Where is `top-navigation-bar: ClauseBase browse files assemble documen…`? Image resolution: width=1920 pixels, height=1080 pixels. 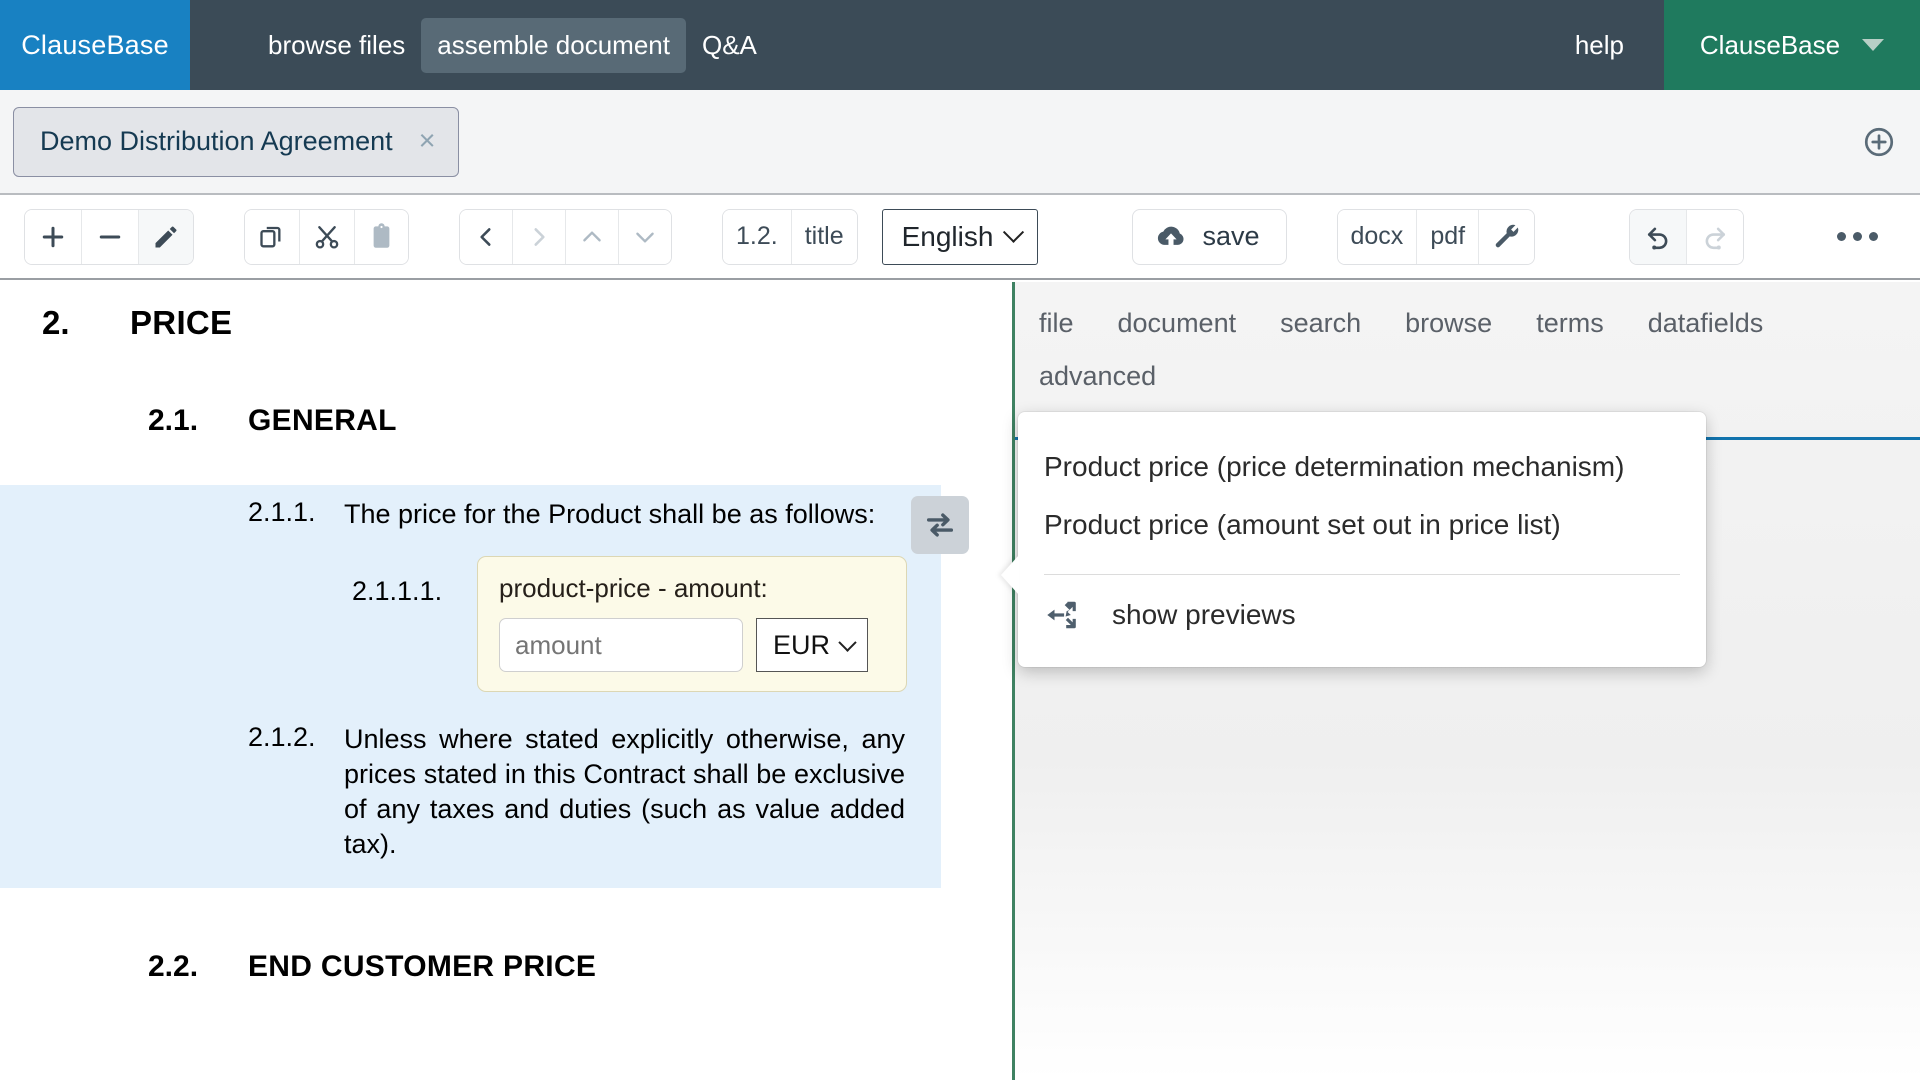
top-navigation-bar: ClauseBase browse files assemble documen… is located at coordinates (960, 45).